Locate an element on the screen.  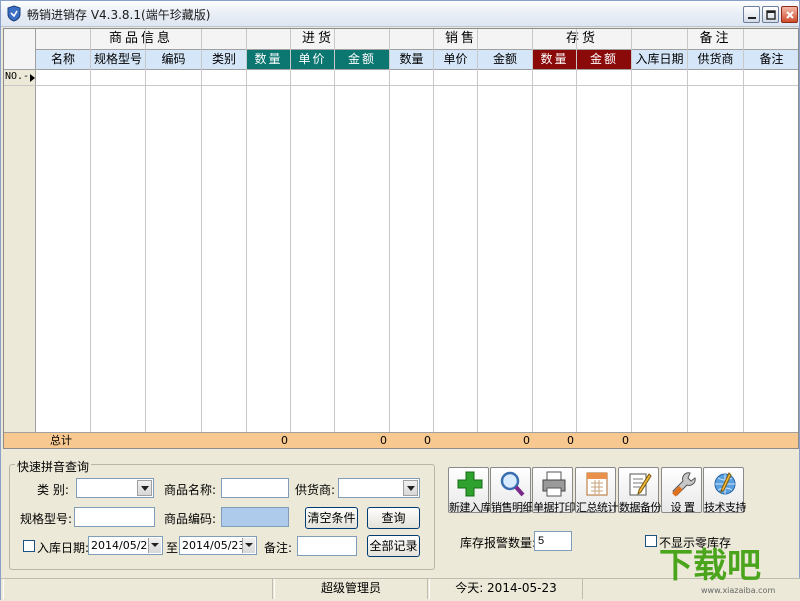
group-header-2: 销售 is located at coordinates (461, 39).